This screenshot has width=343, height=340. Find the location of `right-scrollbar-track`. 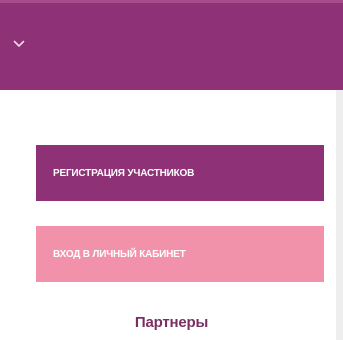

right-scrollbar-track is located at coordinates (339, 215).